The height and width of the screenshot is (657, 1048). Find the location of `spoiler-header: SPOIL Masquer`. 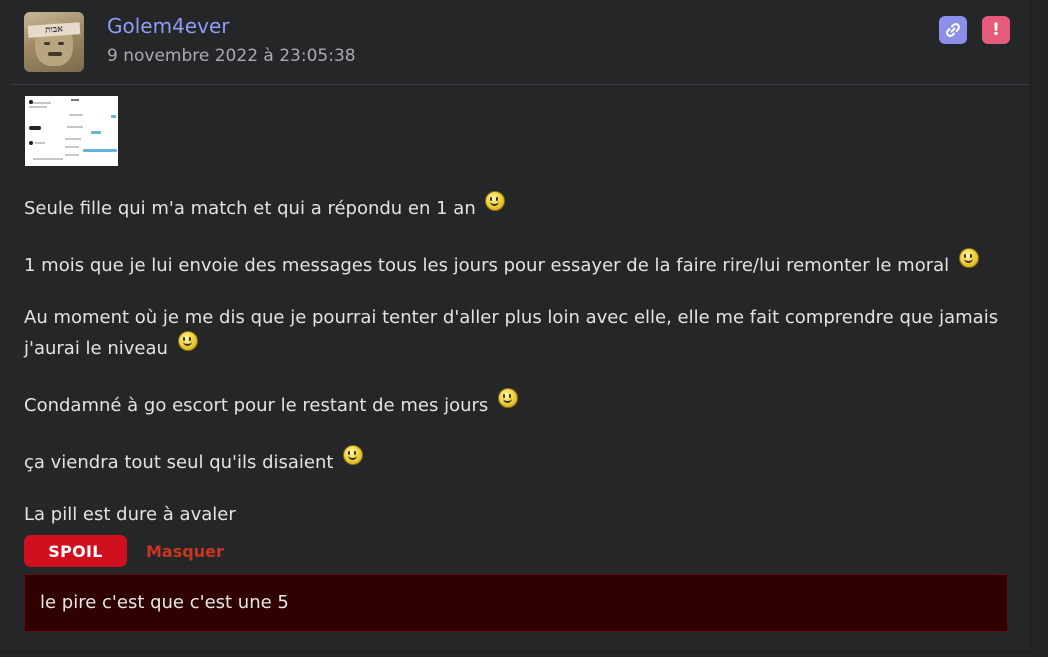

spoiler-header: SPOIL Masquer is located at coordinates (124, 551).